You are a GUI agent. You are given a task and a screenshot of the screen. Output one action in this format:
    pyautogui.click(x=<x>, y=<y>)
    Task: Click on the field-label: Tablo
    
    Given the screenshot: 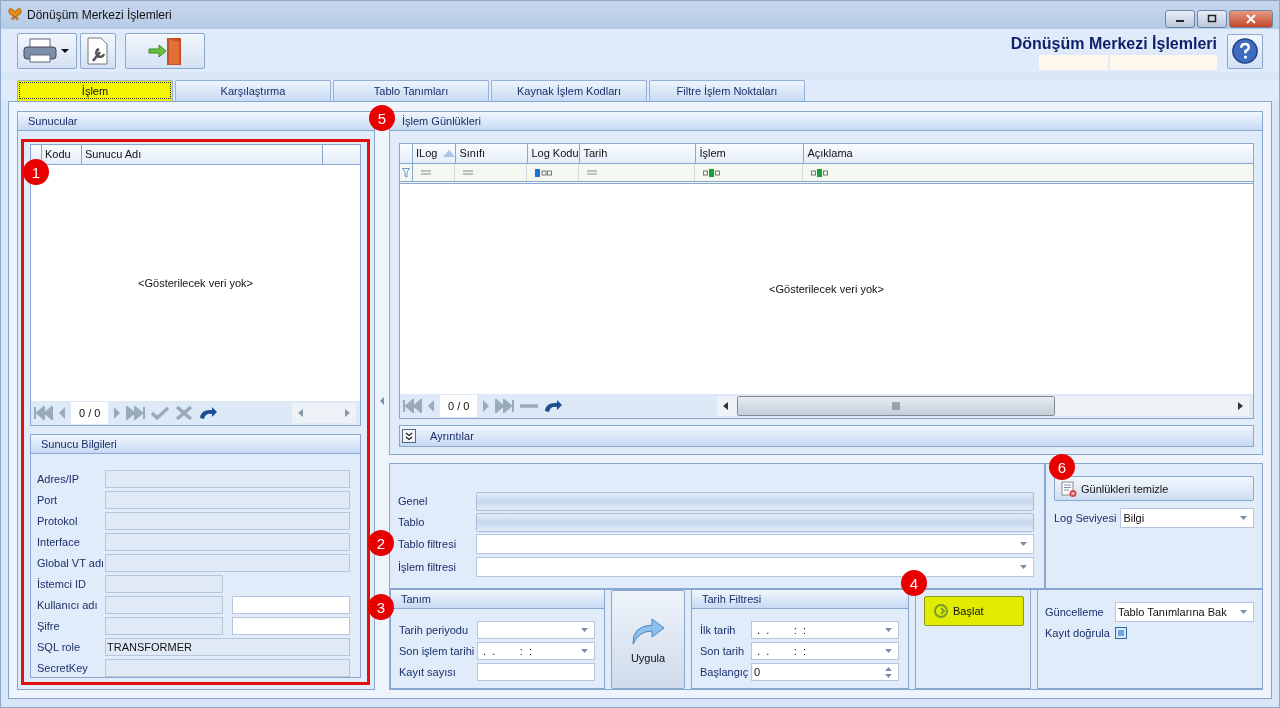 What is the action you would take?
    pyautogui.click(x=412, y=522)
    